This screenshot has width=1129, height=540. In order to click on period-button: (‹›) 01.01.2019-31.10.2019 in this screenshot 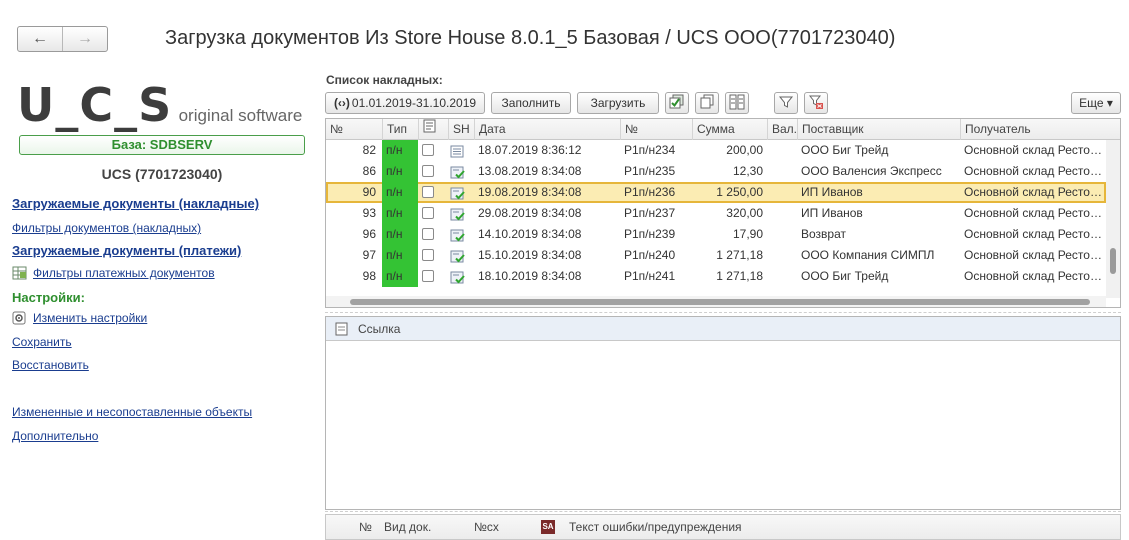, I will do `click(405, 103)`.